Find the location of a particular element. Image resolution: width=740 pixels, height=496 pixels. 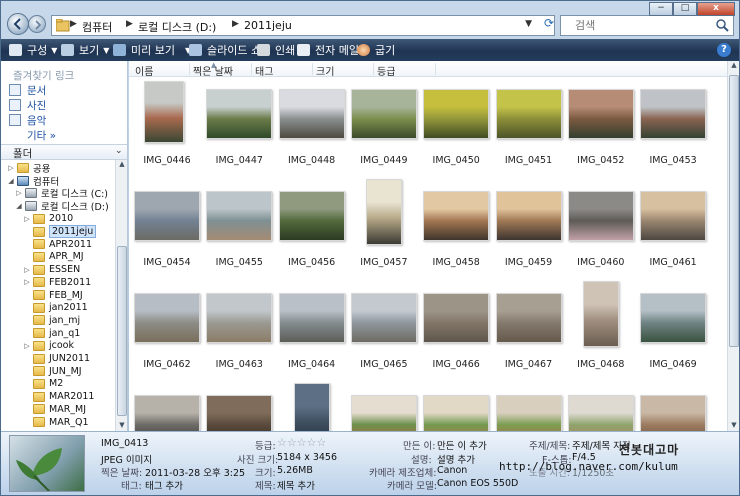

print-button: 인쇄 is located at coordinates (276, 50).